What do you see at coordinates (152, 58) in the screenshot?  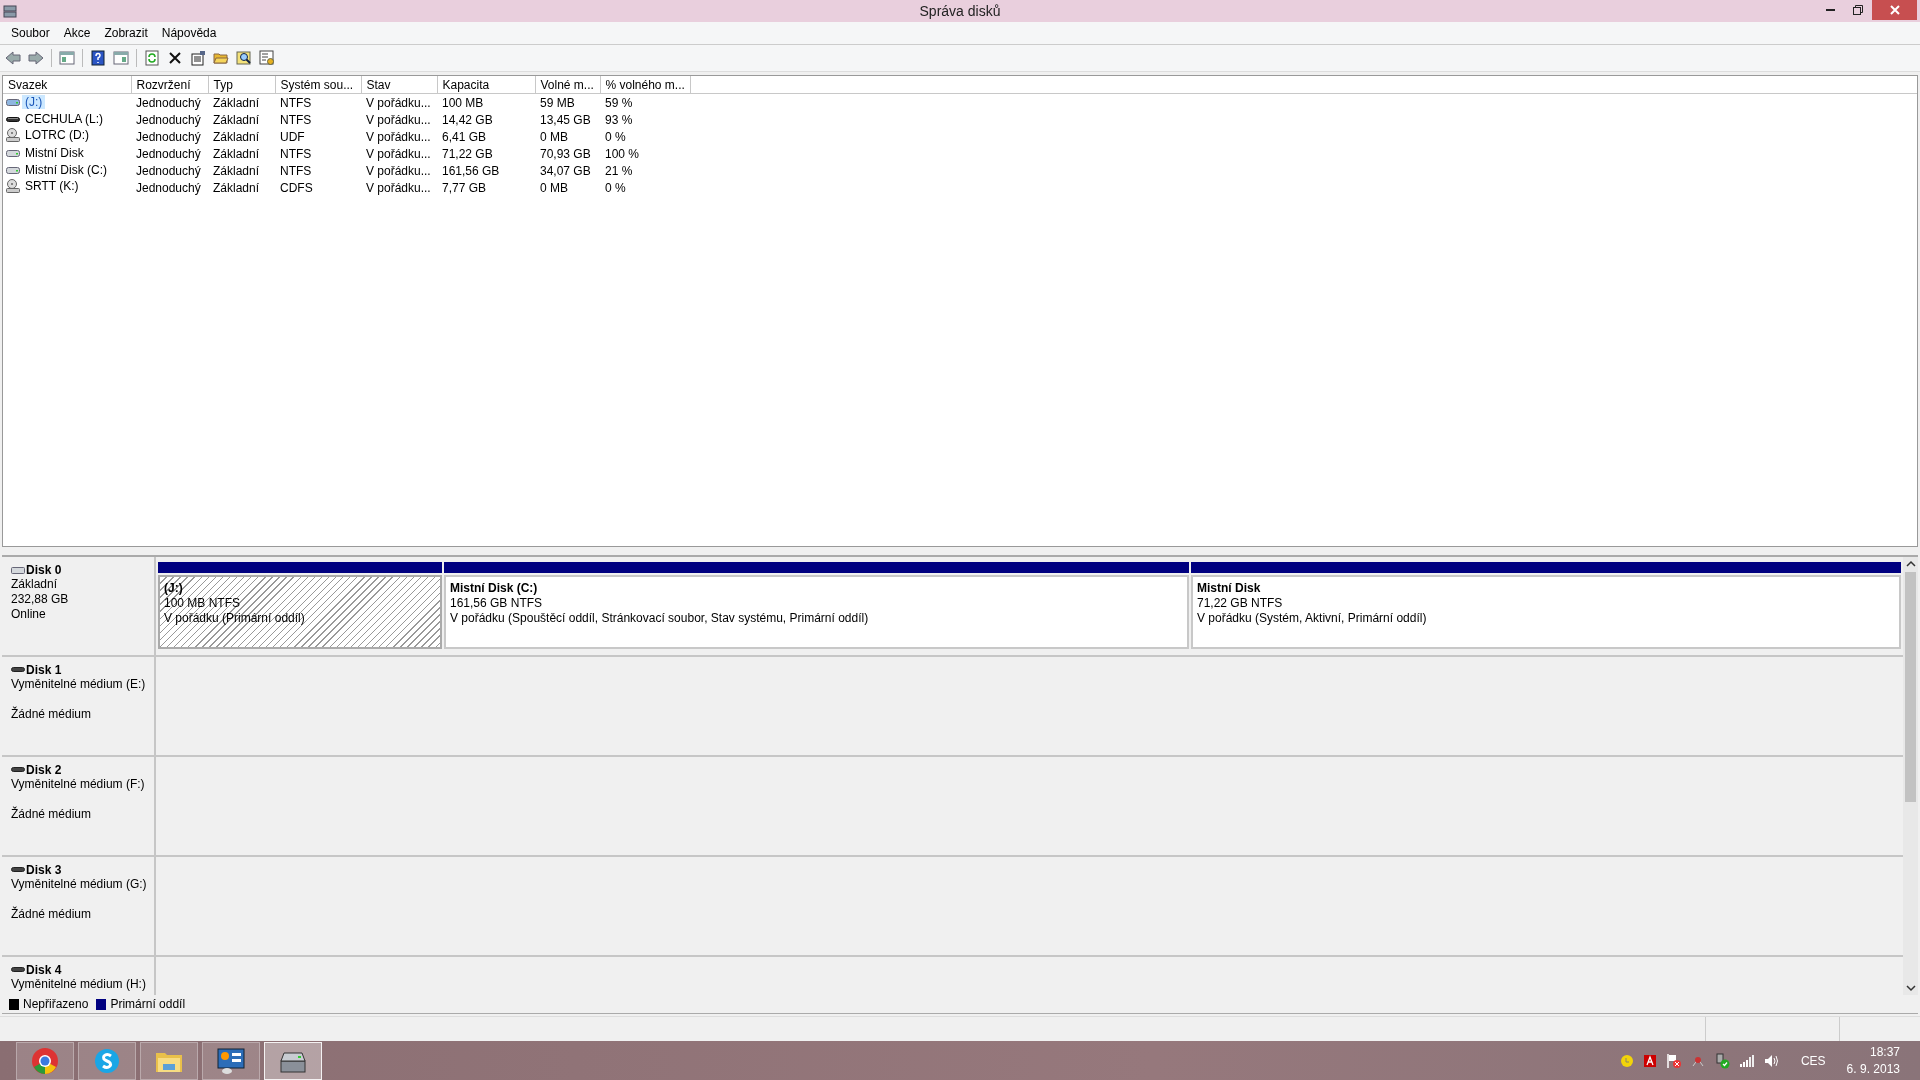 I see `refresh-icon` at bounding box center [152, 58].